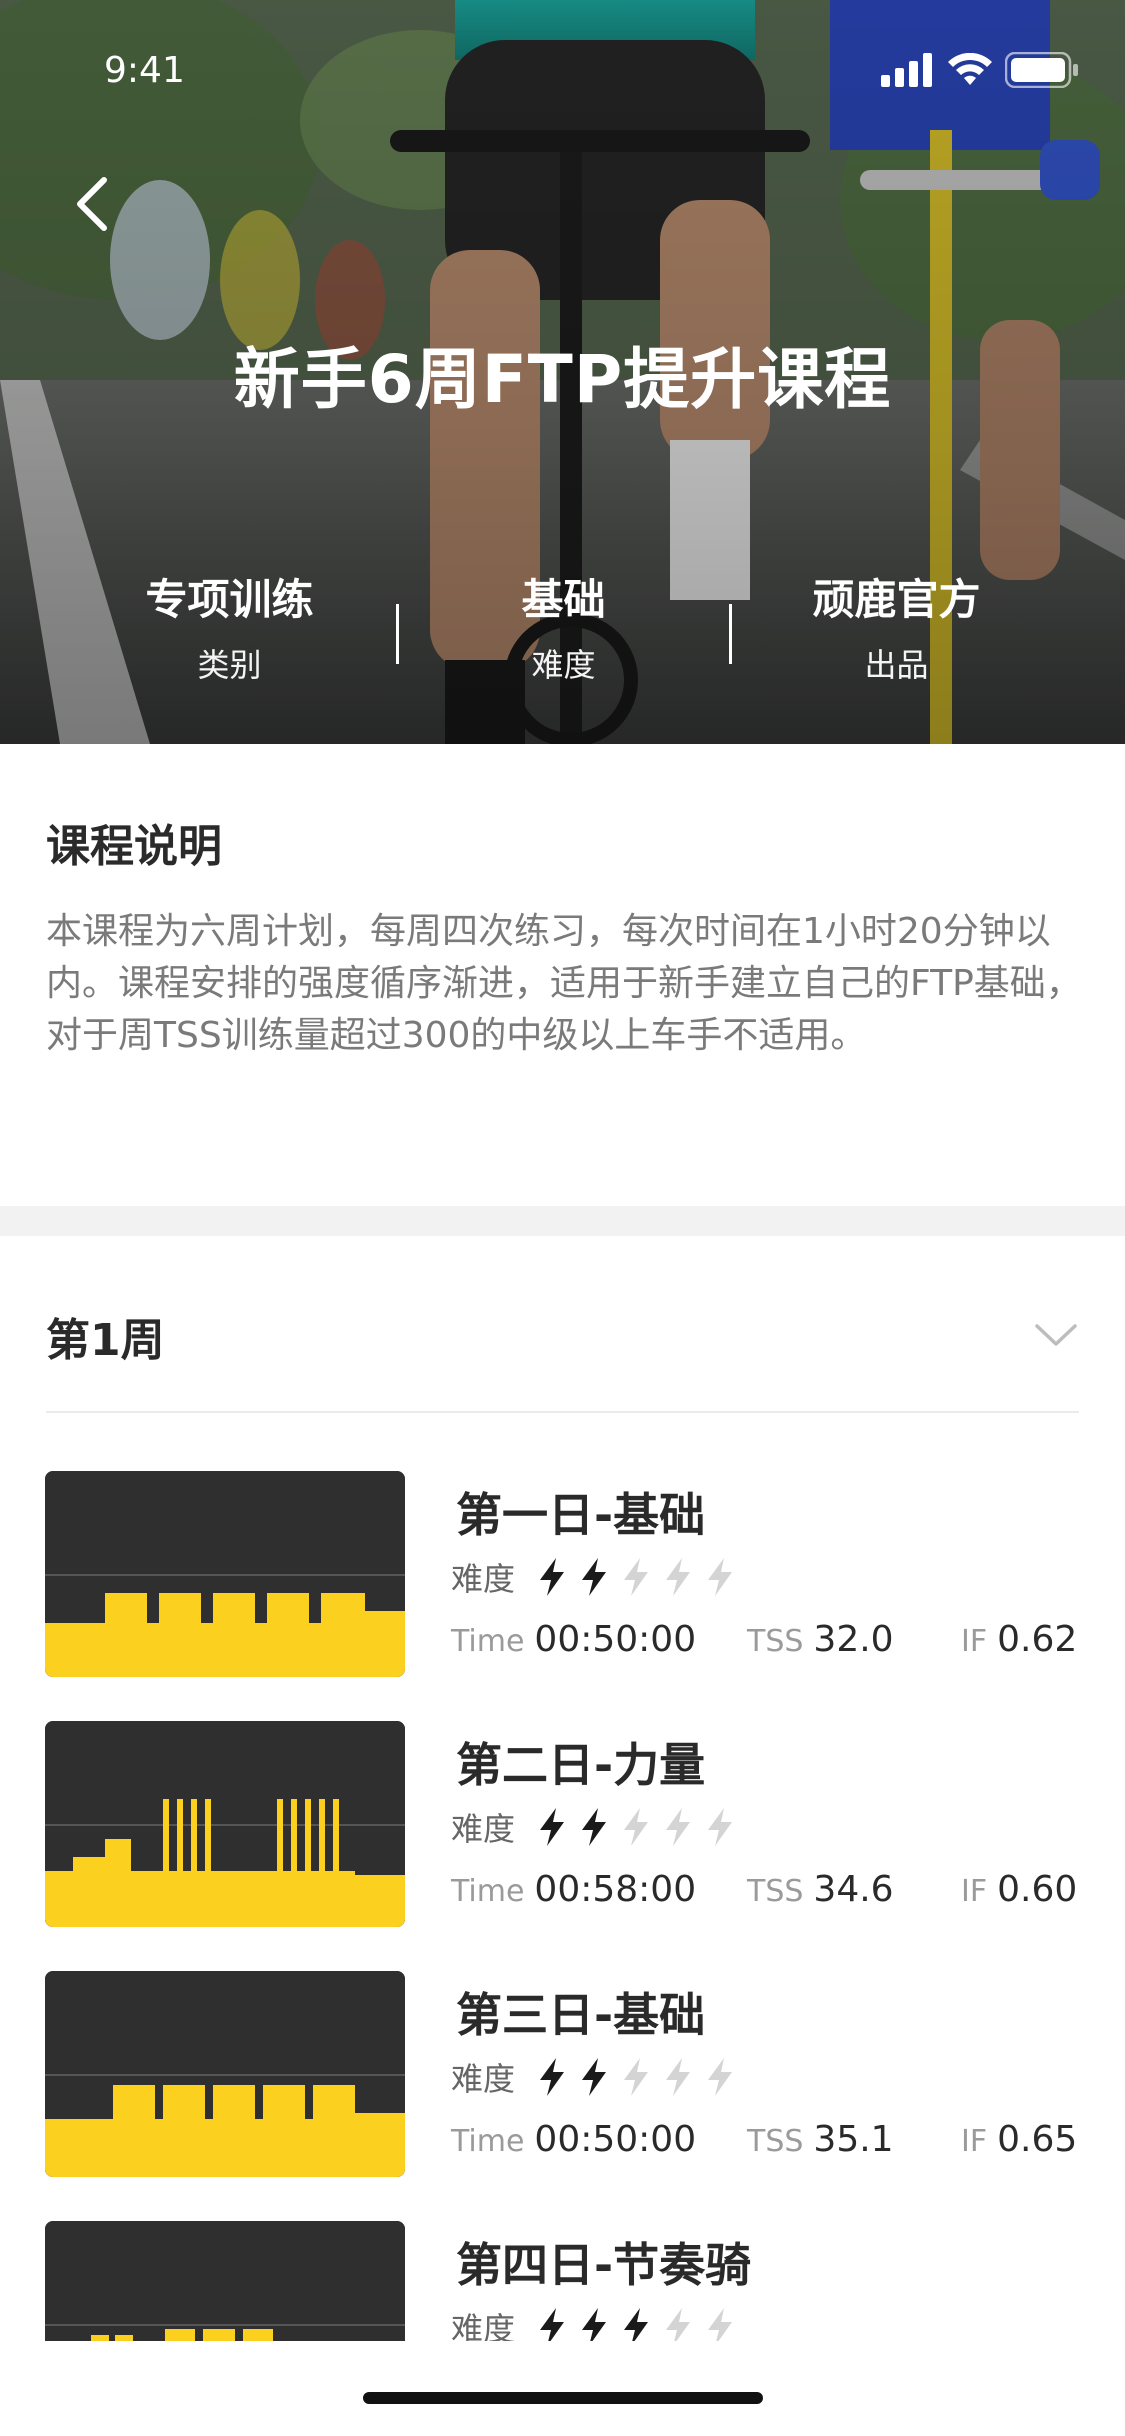 The height and width of the screenshot is (2436, 1125). I want to click on if-stat: IF 0.60, so click(1019, 1889).